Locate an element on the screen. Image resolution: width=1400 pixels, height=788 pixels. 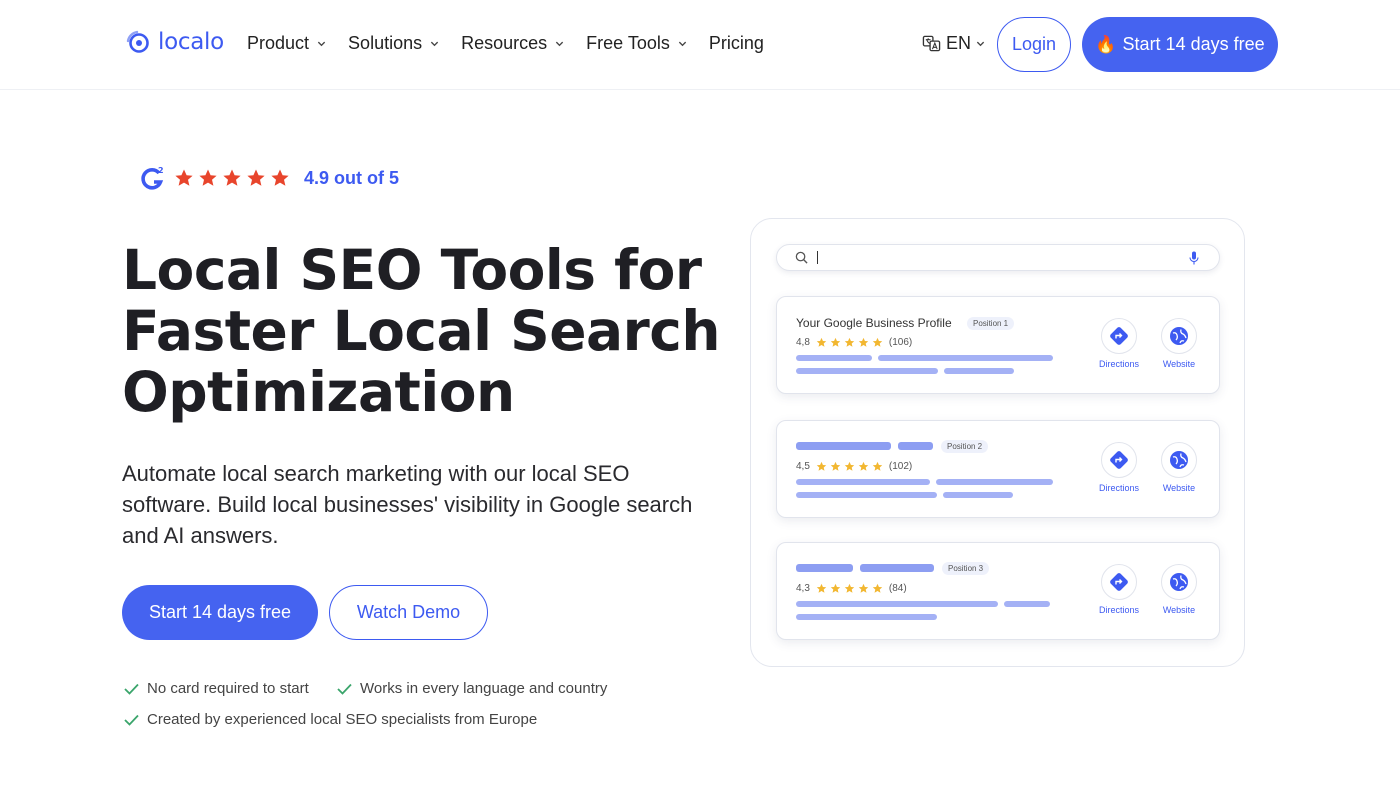
language-selector: EN is located at coordinates (953, 43).